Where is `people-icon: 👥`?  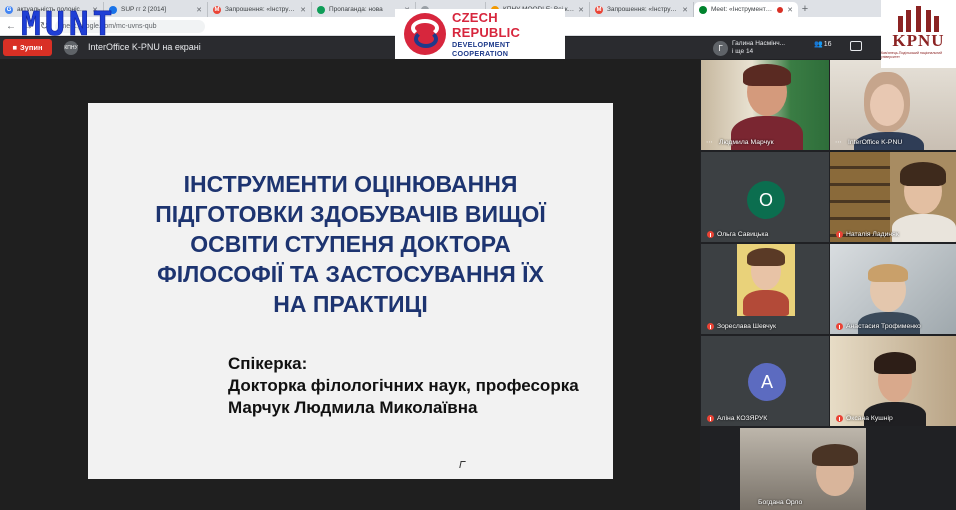
people-icon: 👥 is located at coordinates (818, 44).